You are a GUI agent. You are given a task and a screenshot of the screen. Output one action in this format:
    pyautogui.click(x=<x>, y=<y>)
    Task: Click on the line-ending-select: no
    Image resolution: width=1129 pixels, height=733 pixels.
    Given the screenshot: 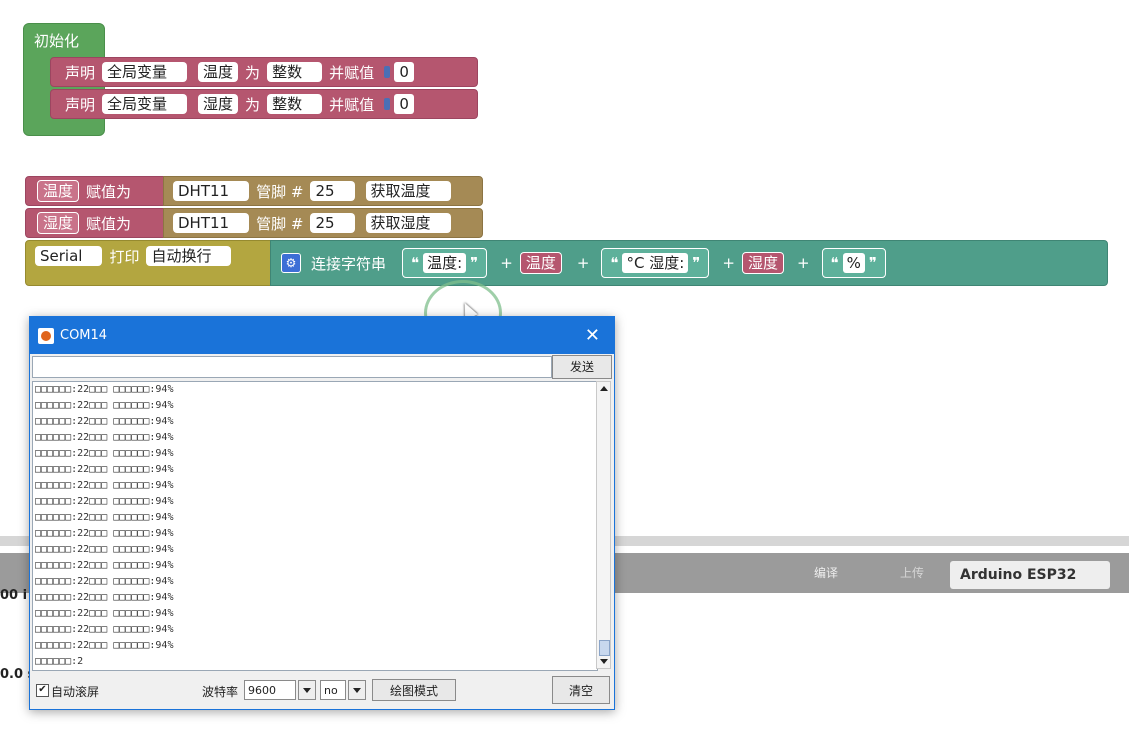 What is the action you would take?
    pyautogui.click(x=333, y=690)
    